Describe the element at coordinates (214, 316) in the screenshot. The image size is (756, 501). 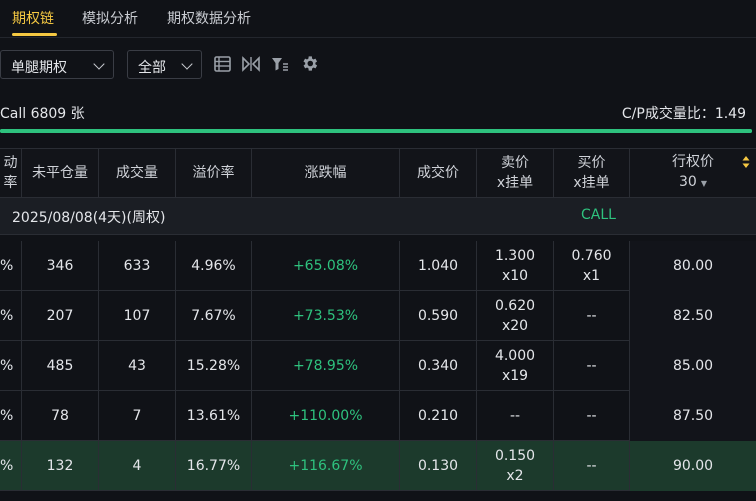
I see `cell-premium: 7.67%` at that location.